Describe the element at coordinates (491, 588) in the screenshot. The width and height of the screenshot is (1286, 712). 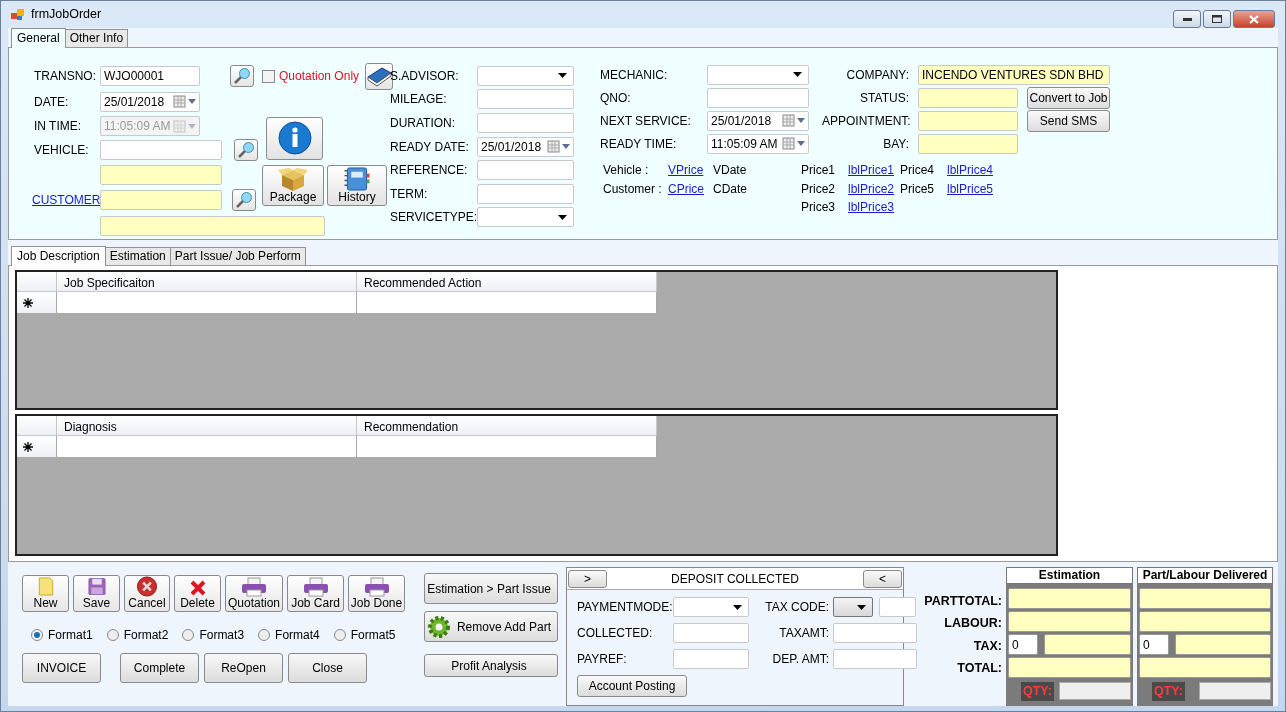
I see `action-button: Estimation > Part Issue` at that location.